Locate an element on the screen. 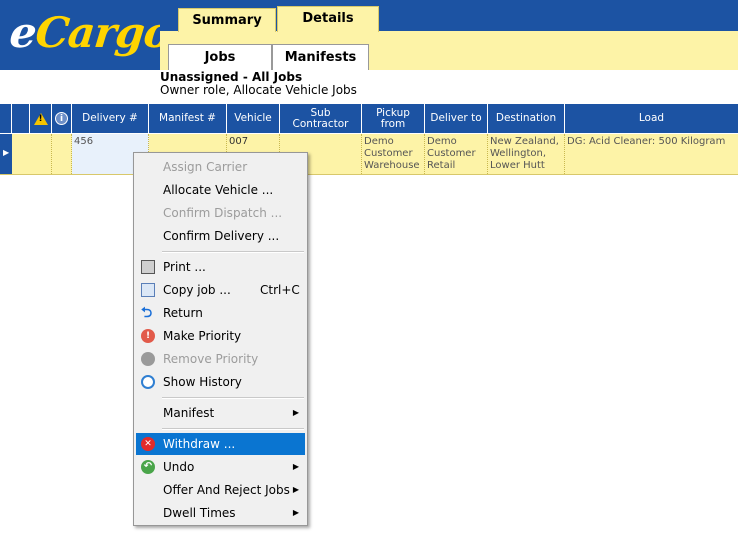 The image size is (738, 534). undo-icon: ↶ is located at coordinates (148, 467).